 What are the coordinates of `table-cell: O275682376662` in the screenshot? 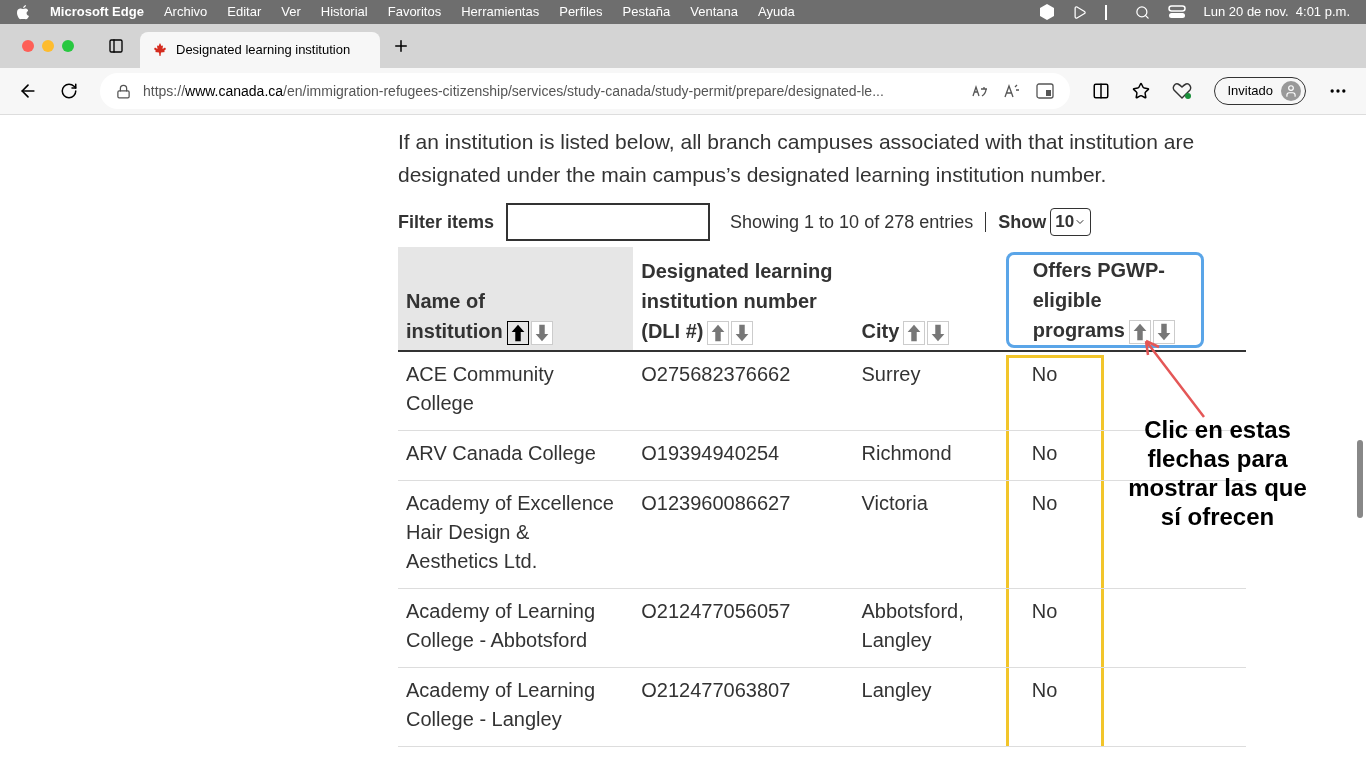 It's located at (743, 391).